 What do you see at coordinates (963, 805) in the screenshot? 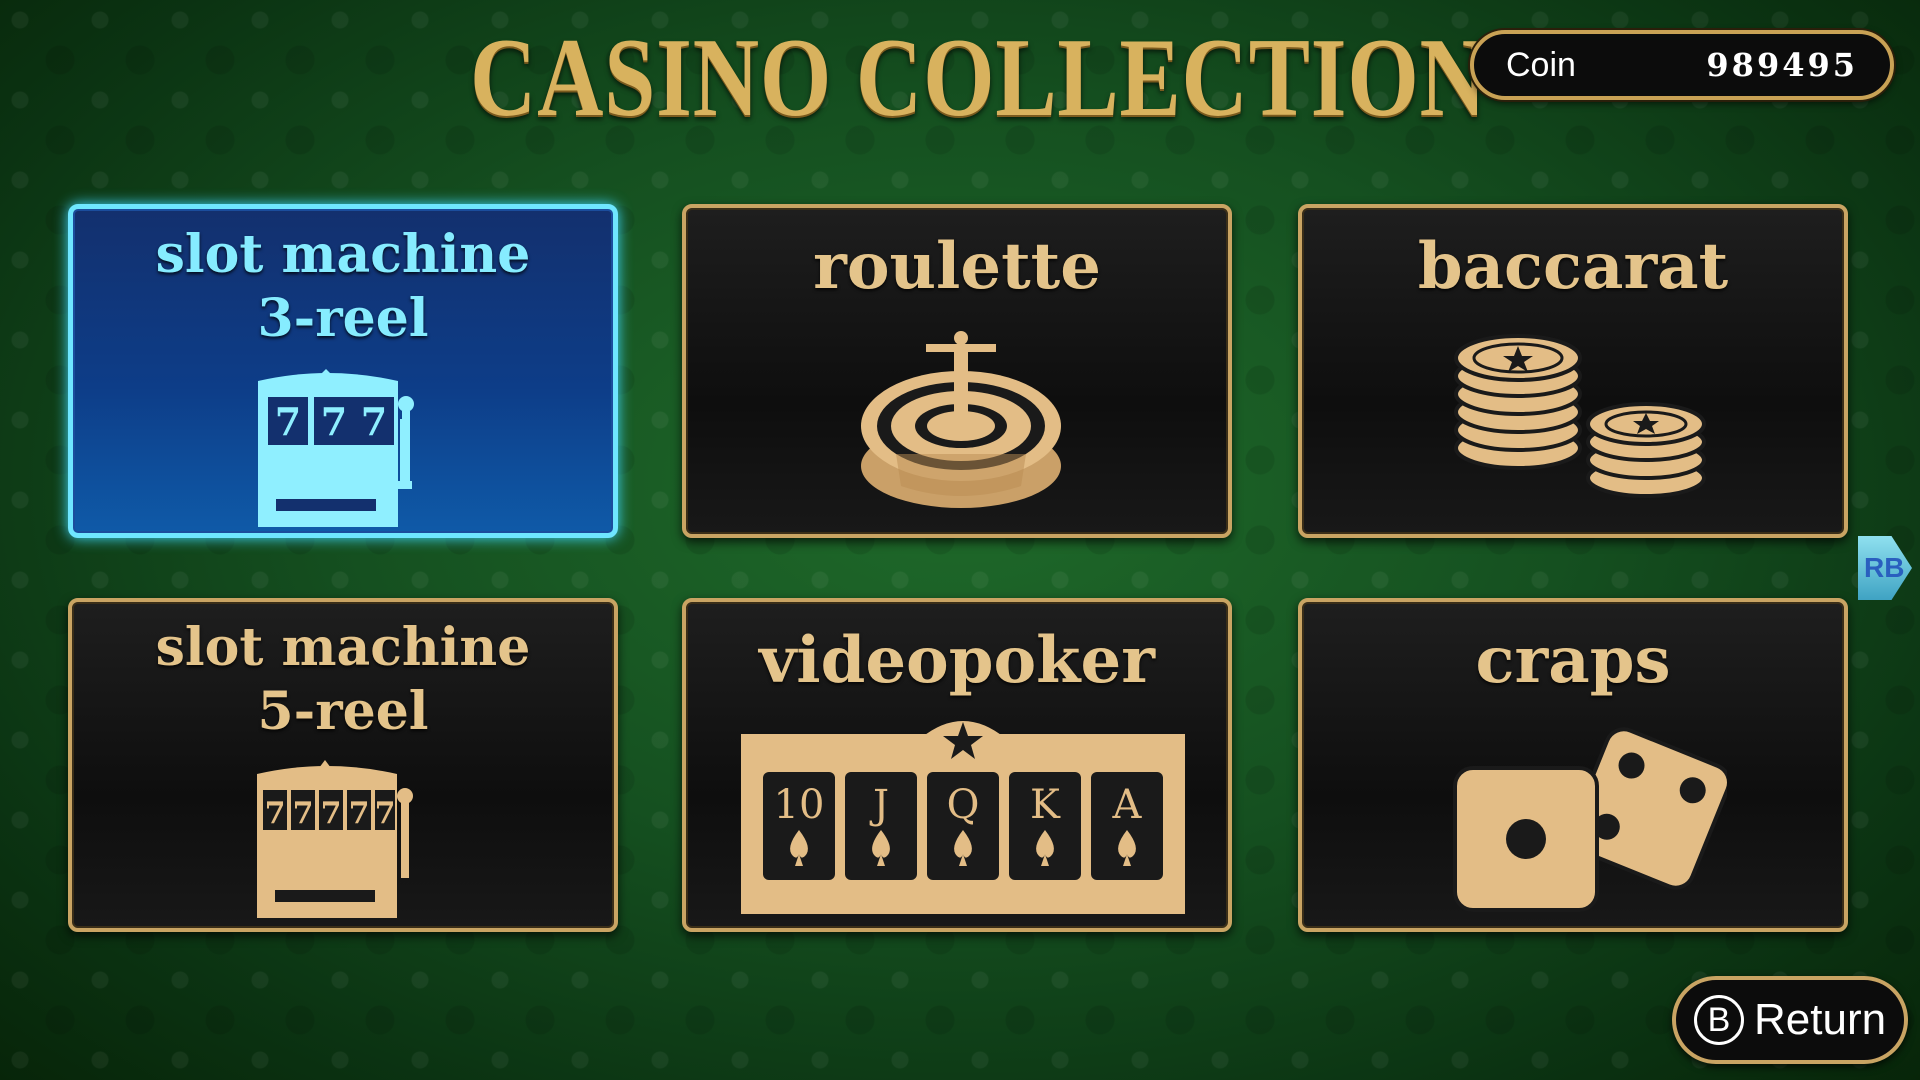
I see `card-rank: Q` at bounding box center [963, 805].